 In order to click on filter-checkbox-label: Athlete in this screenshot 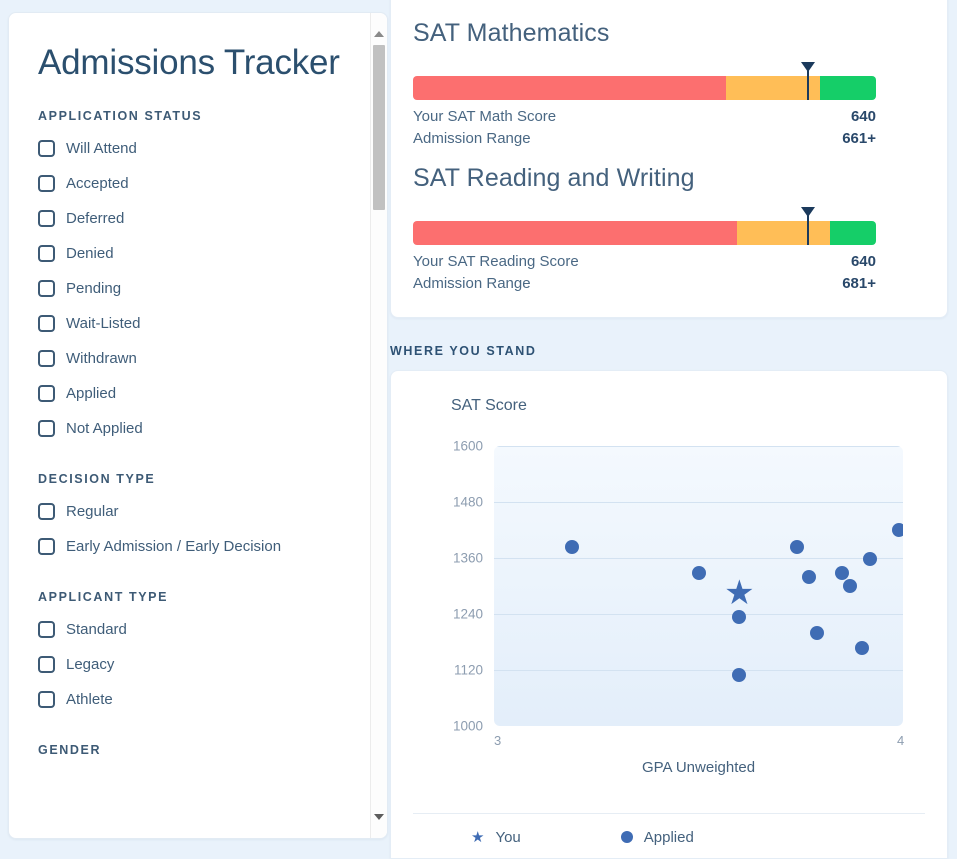, I will do `click(89, 699)`.